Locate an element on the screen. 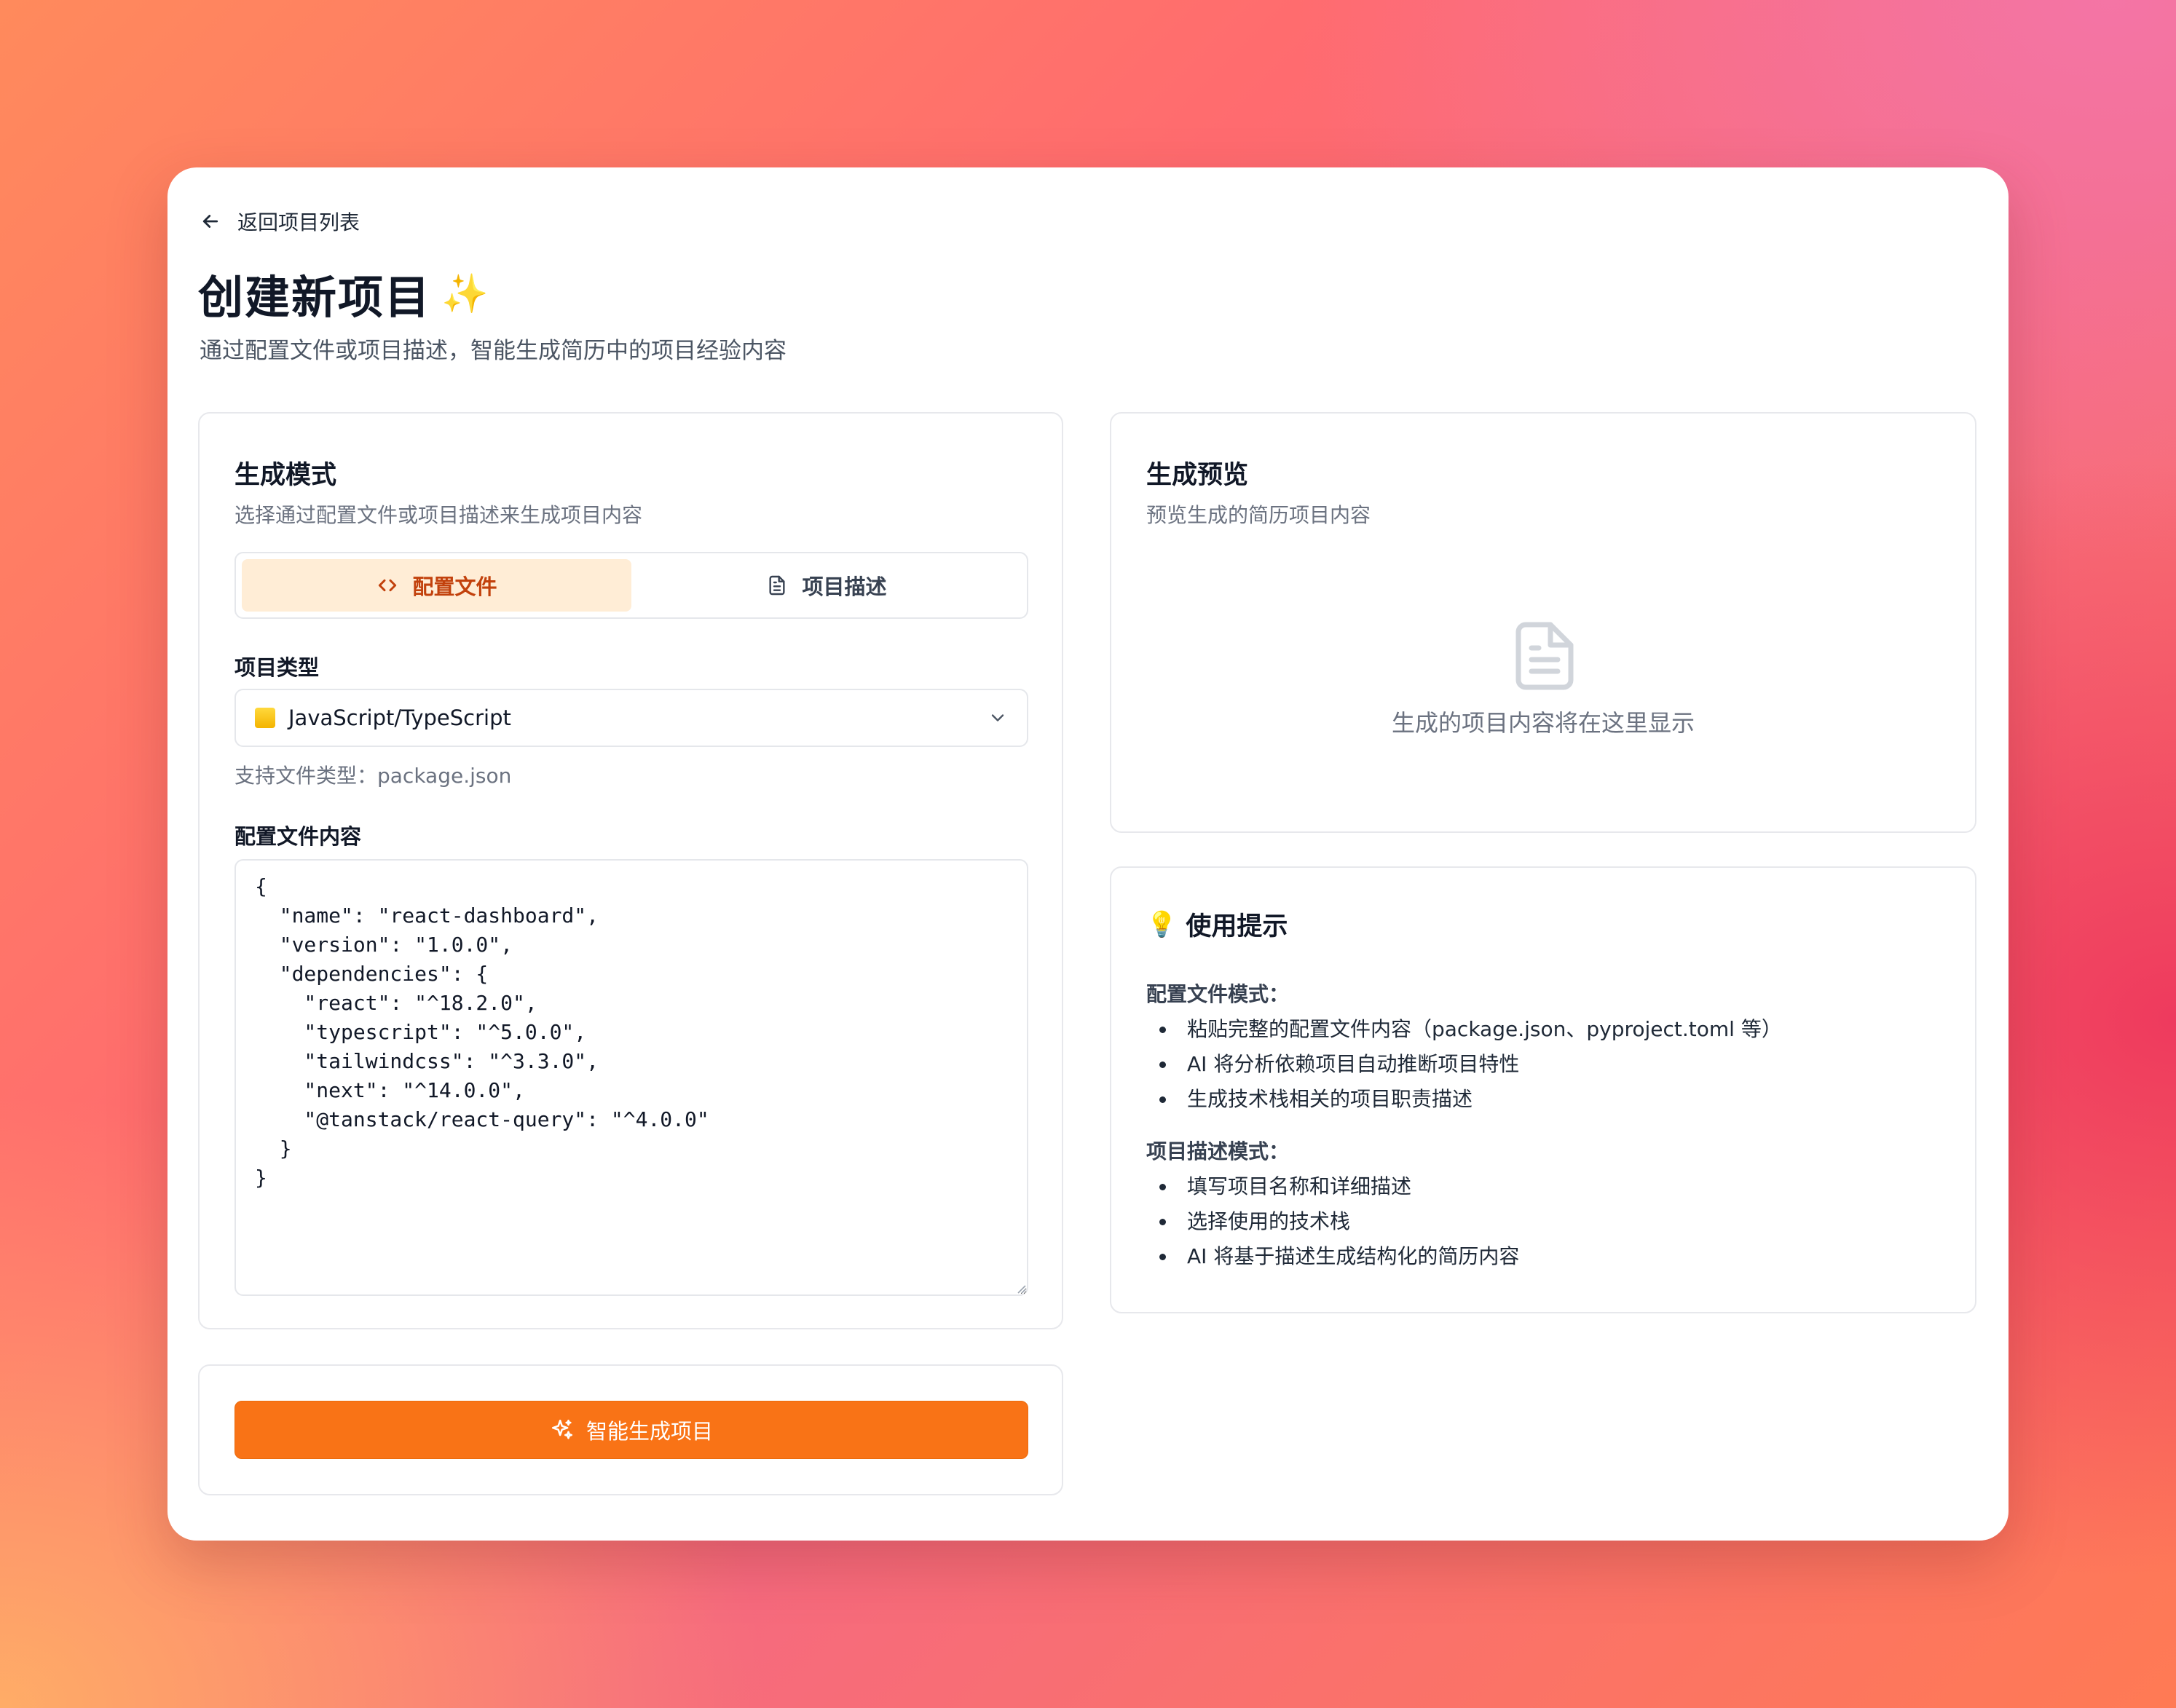 The width and height of the screenshot is (2176, 1708). generate-action-card: 智能生成项目 is located at coordinates (630, 1429).